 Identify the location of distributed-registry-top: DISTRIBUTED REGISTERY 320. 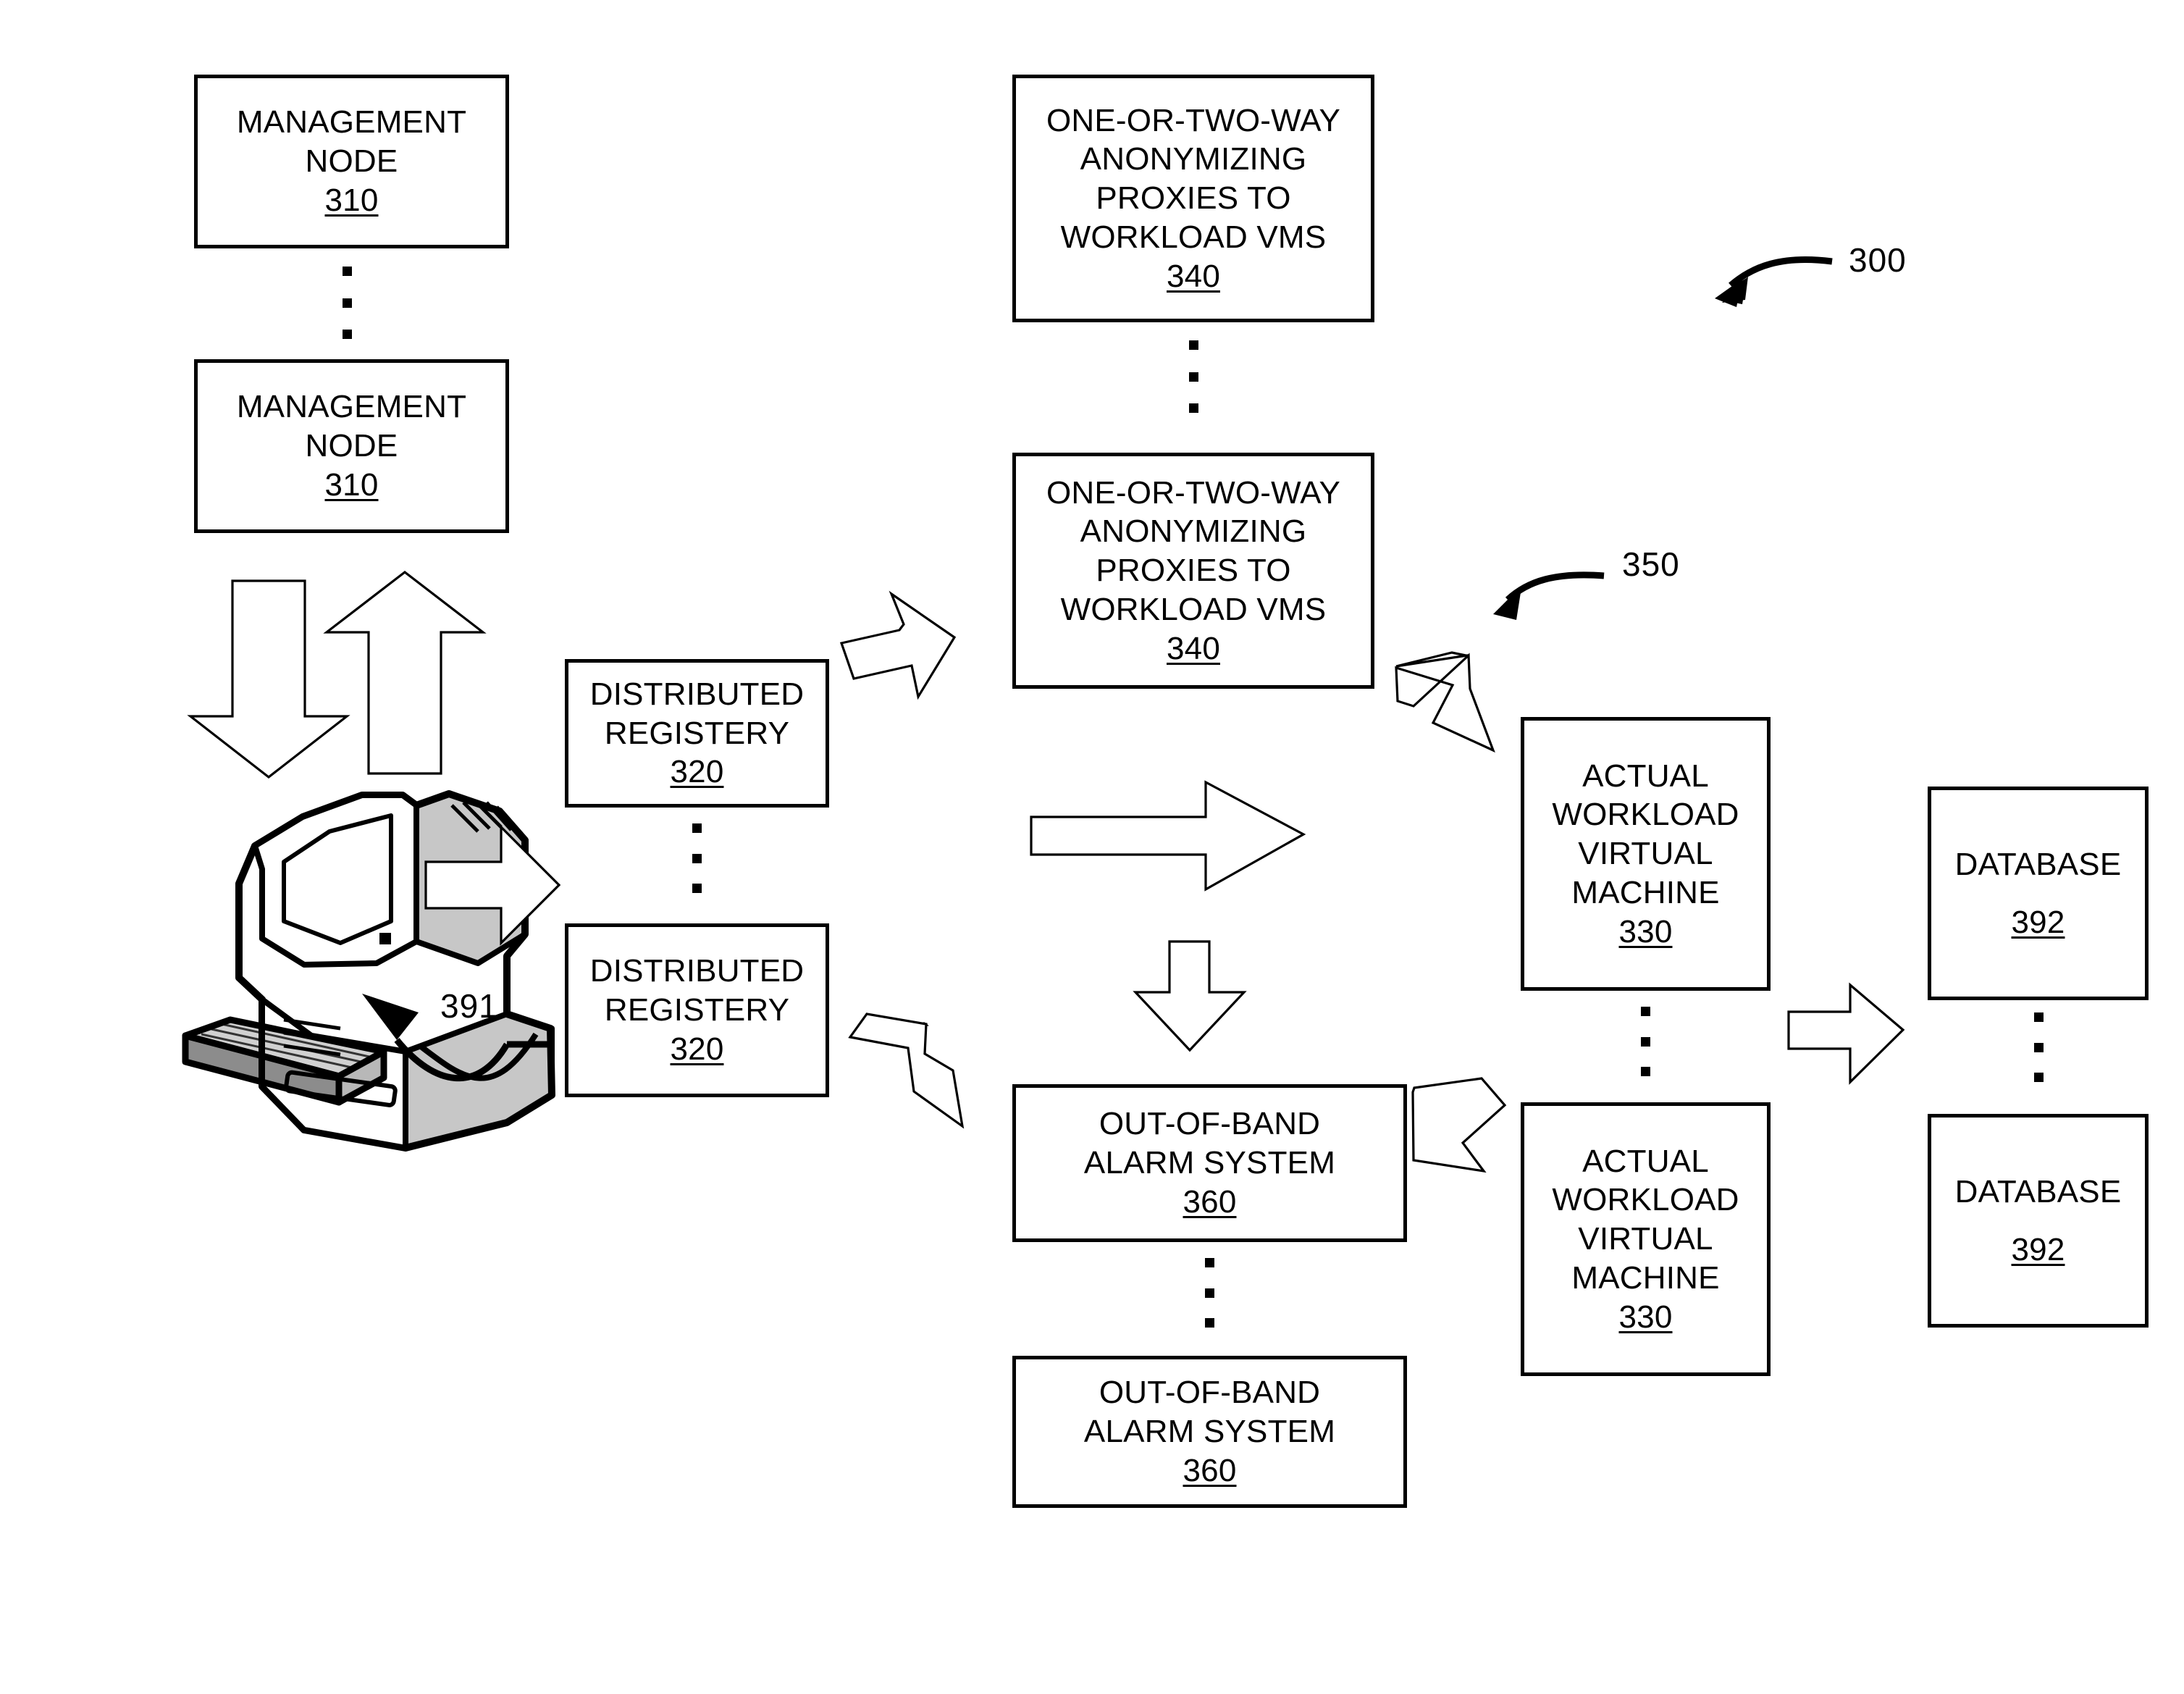
(697, 733).